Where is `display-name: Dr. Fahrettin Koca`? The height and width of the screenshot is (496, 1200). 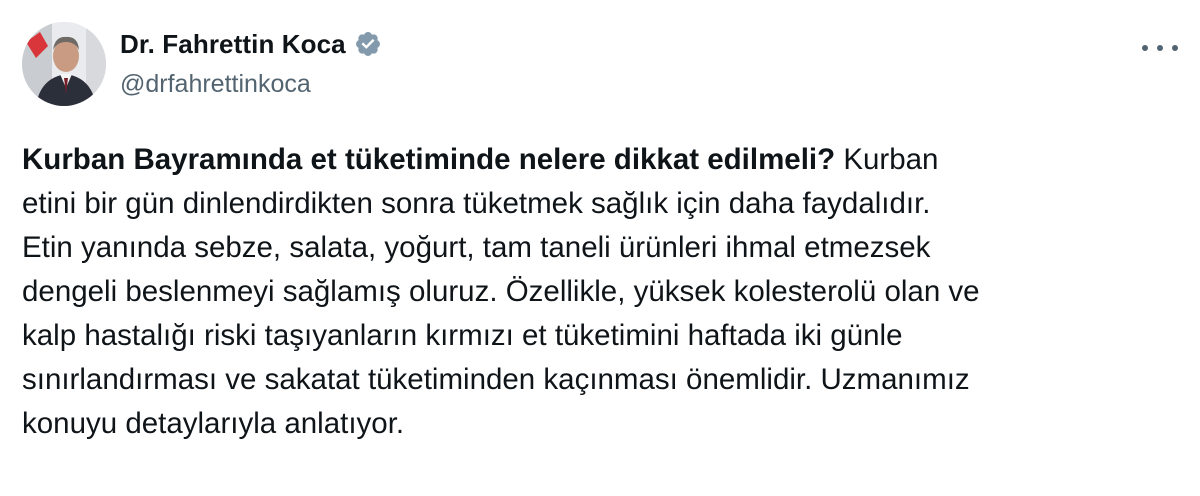 display-name: Dr. Fahrettin Koca is located at coordinates (233, 44).